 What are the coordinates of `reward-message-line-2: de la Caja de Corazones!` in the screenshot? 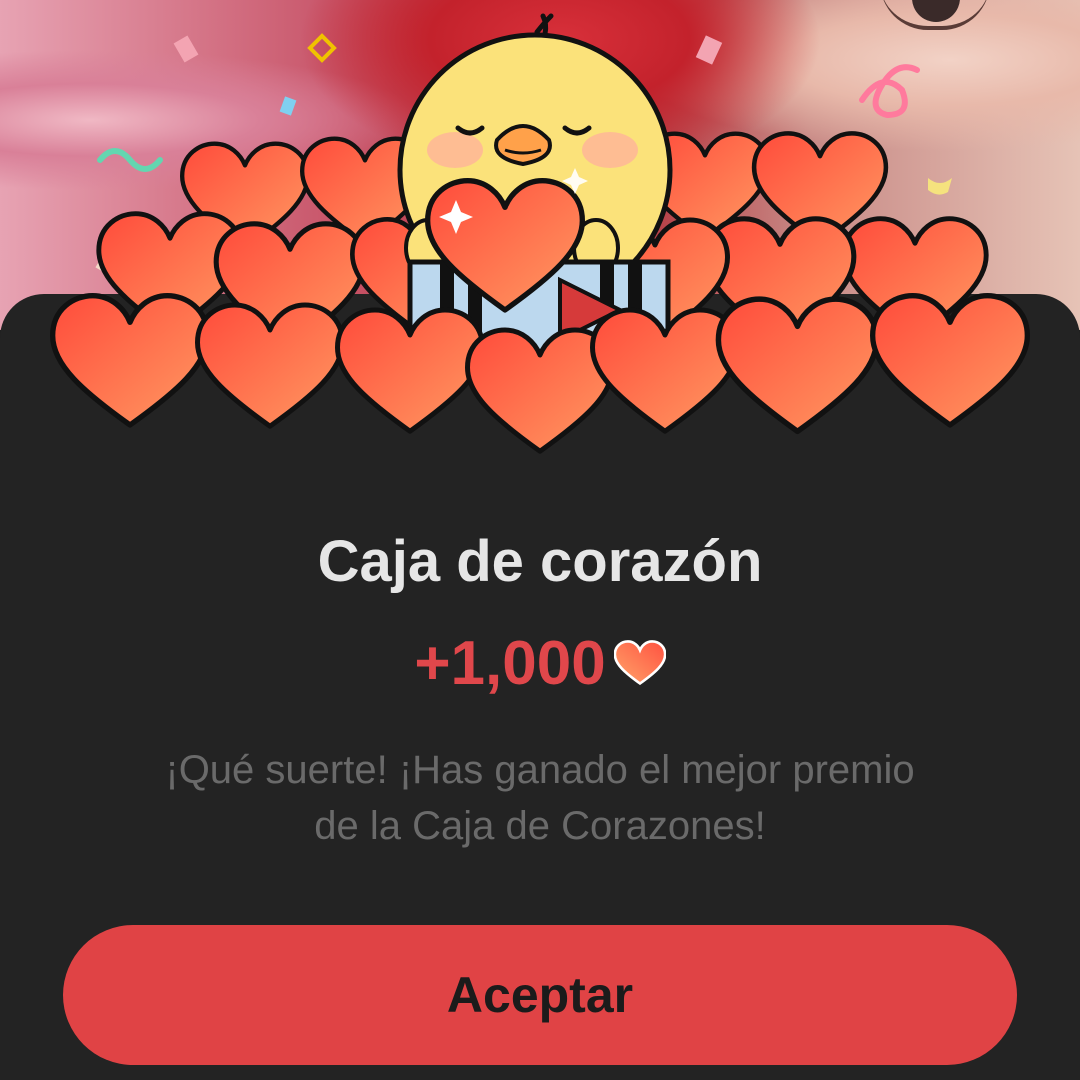 It's located at (540, 826).